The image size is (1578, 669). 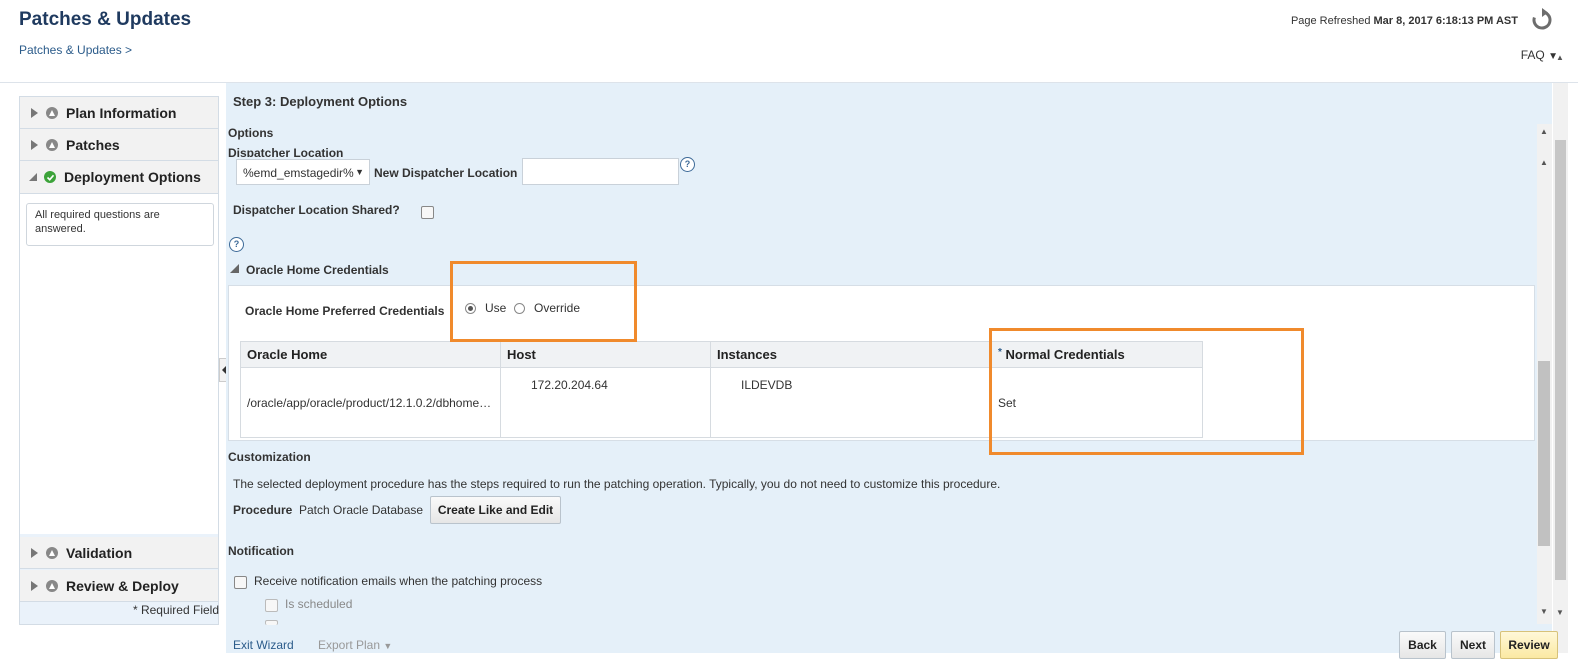 I want to click on refreshed-value: Mar 8, 2017 6:18:13 PM AST, so click(x=1446, y=21).